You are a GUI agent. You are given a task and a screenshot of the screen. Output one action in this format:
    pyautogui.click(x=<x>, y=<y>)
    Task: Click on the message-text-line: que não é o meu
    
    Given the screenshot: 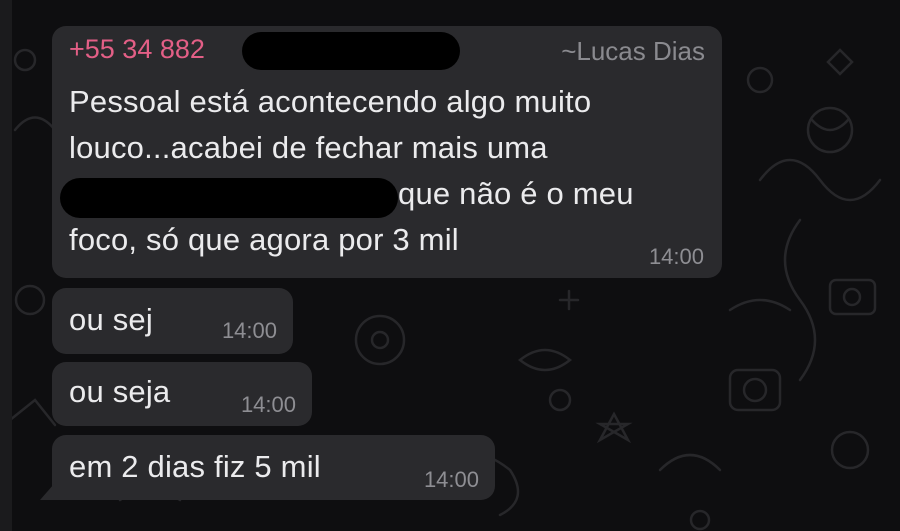 What is the action you would take?
    pyautogui.click(x=516, y=193)
    